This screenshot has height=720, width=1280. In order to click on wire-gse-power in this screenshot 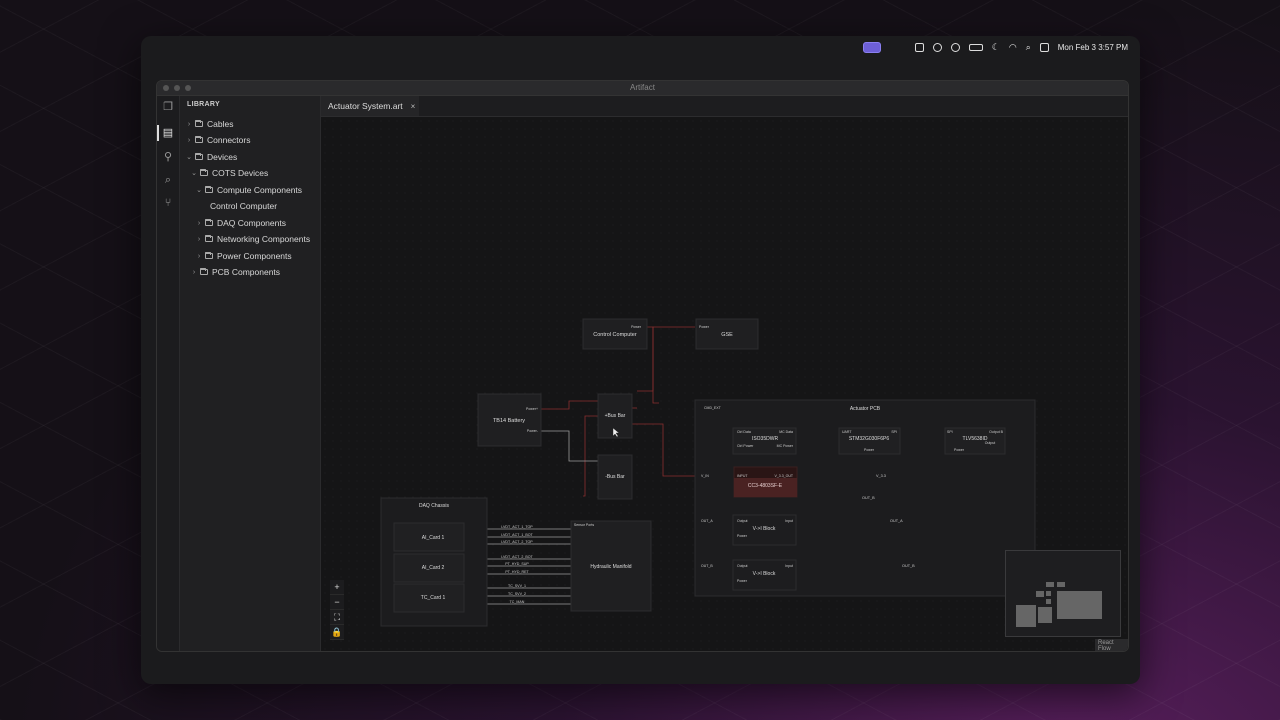, I will do `click(673, 365)`.